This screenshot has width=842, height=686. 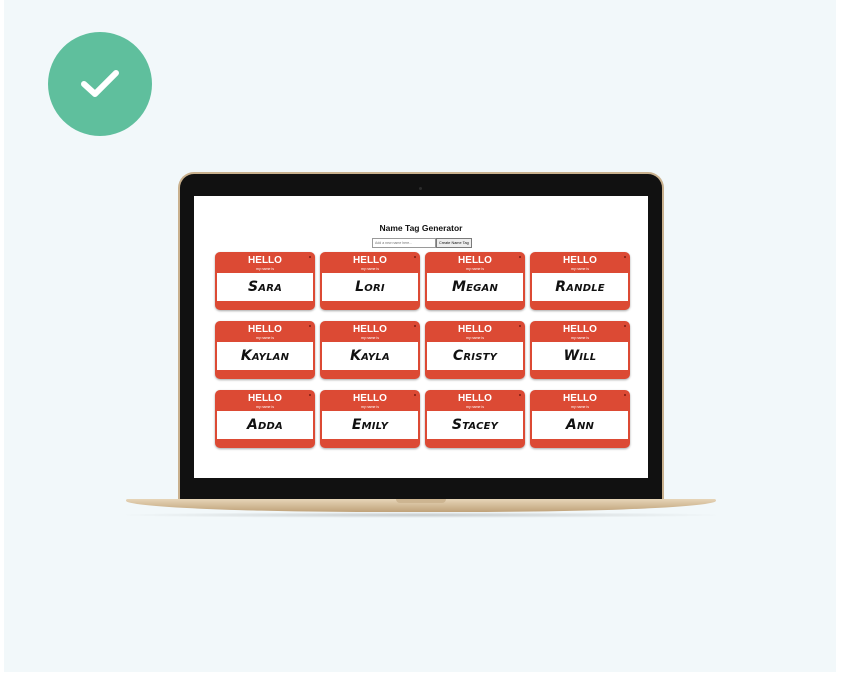 I want to click on name-tag: HELLO my name is Adda, so click(x=265, y=419).